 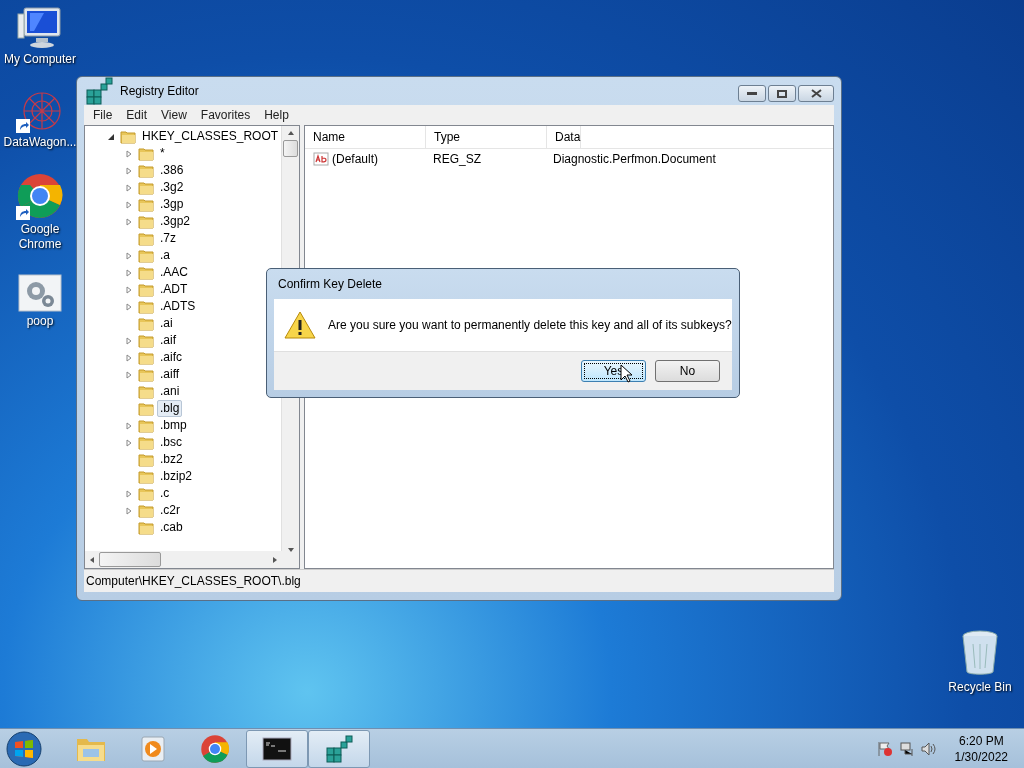 What do you see at coordinates (159, 91) in the screenshot?
I see `window-title: Registry Editor` at bounding box center [159, 91].